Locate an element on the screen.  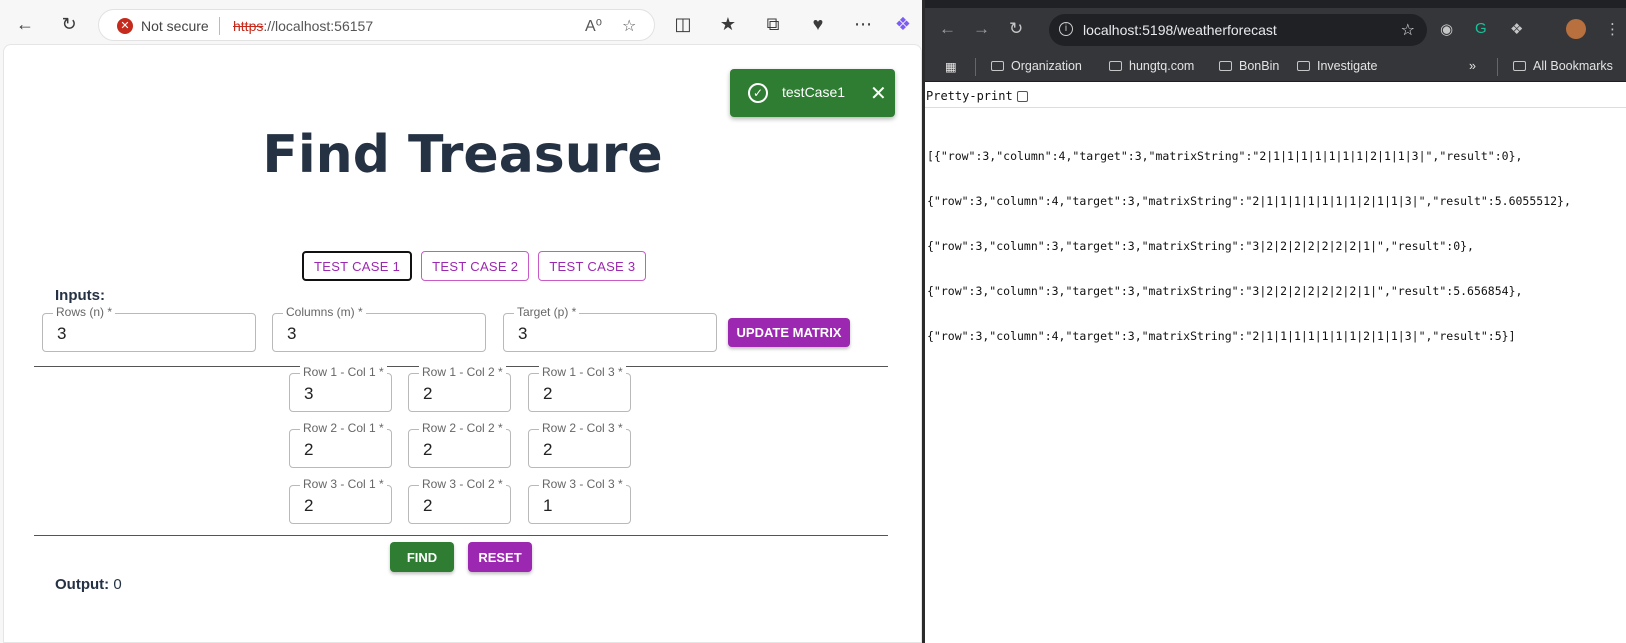
matrix-cell-r3c1: Row 3 - Col 1 * 2 is located at coordinates (340, 500).